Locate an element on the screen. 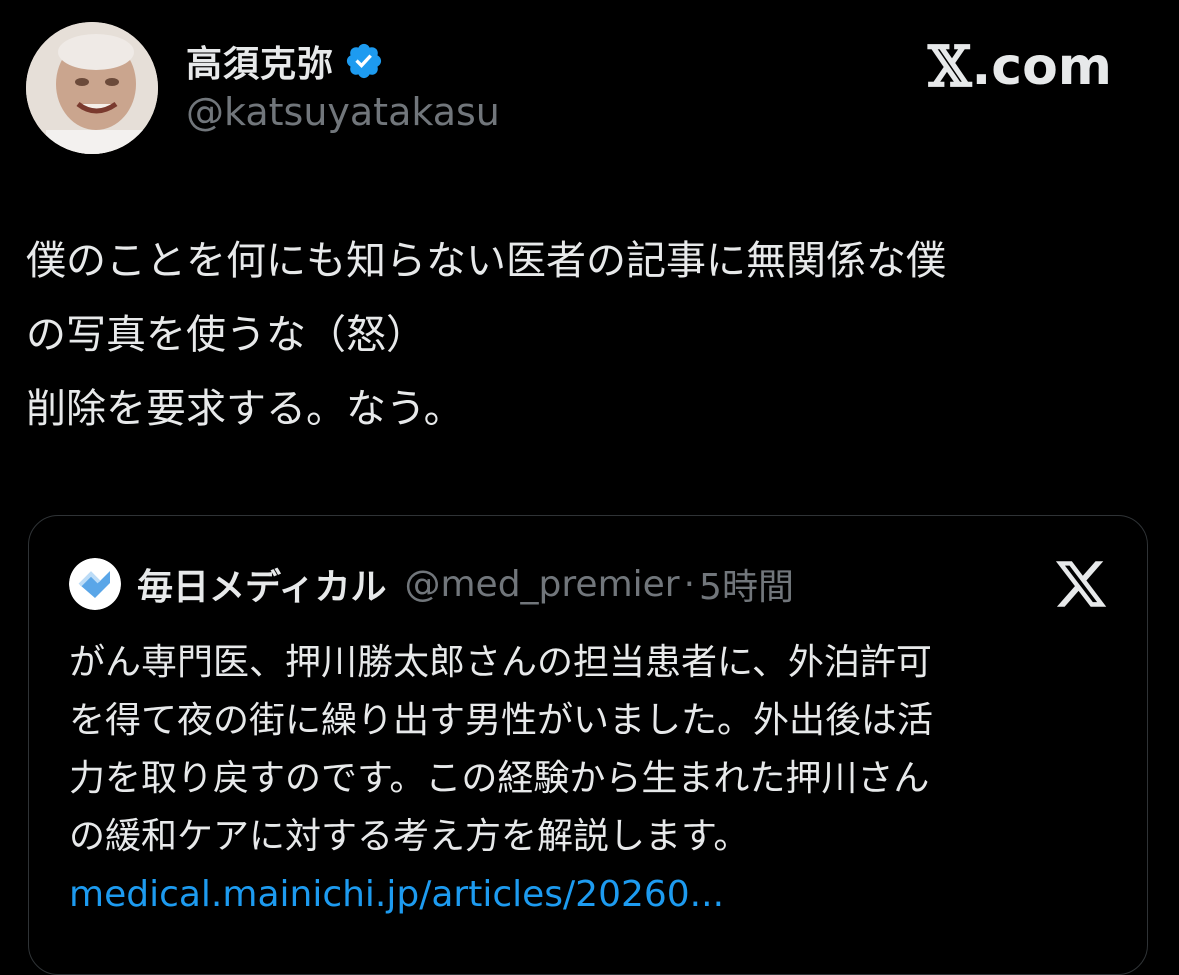  verified-badge-icon is located at coordinates (364, 61).